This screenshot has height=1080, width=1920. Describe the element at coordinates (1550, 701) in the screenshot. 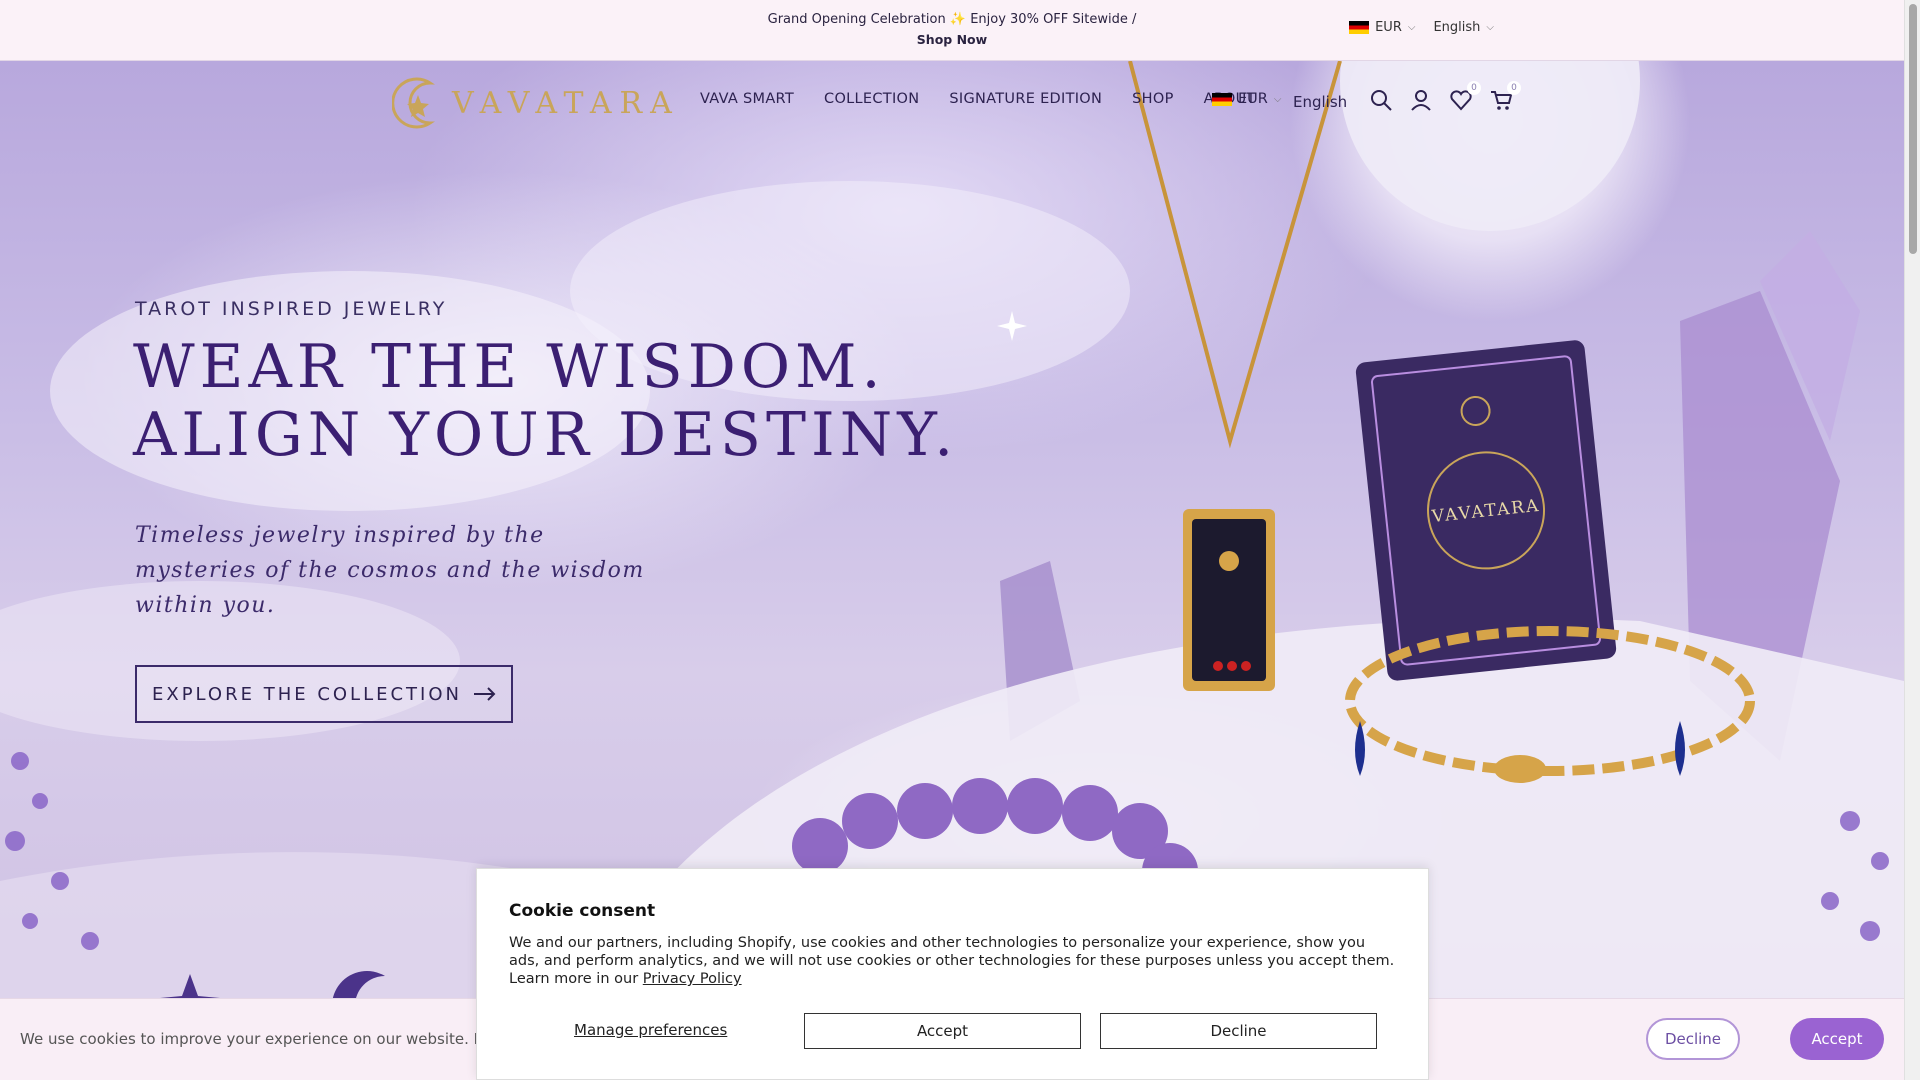

I see `gold-bracelet` at that location.